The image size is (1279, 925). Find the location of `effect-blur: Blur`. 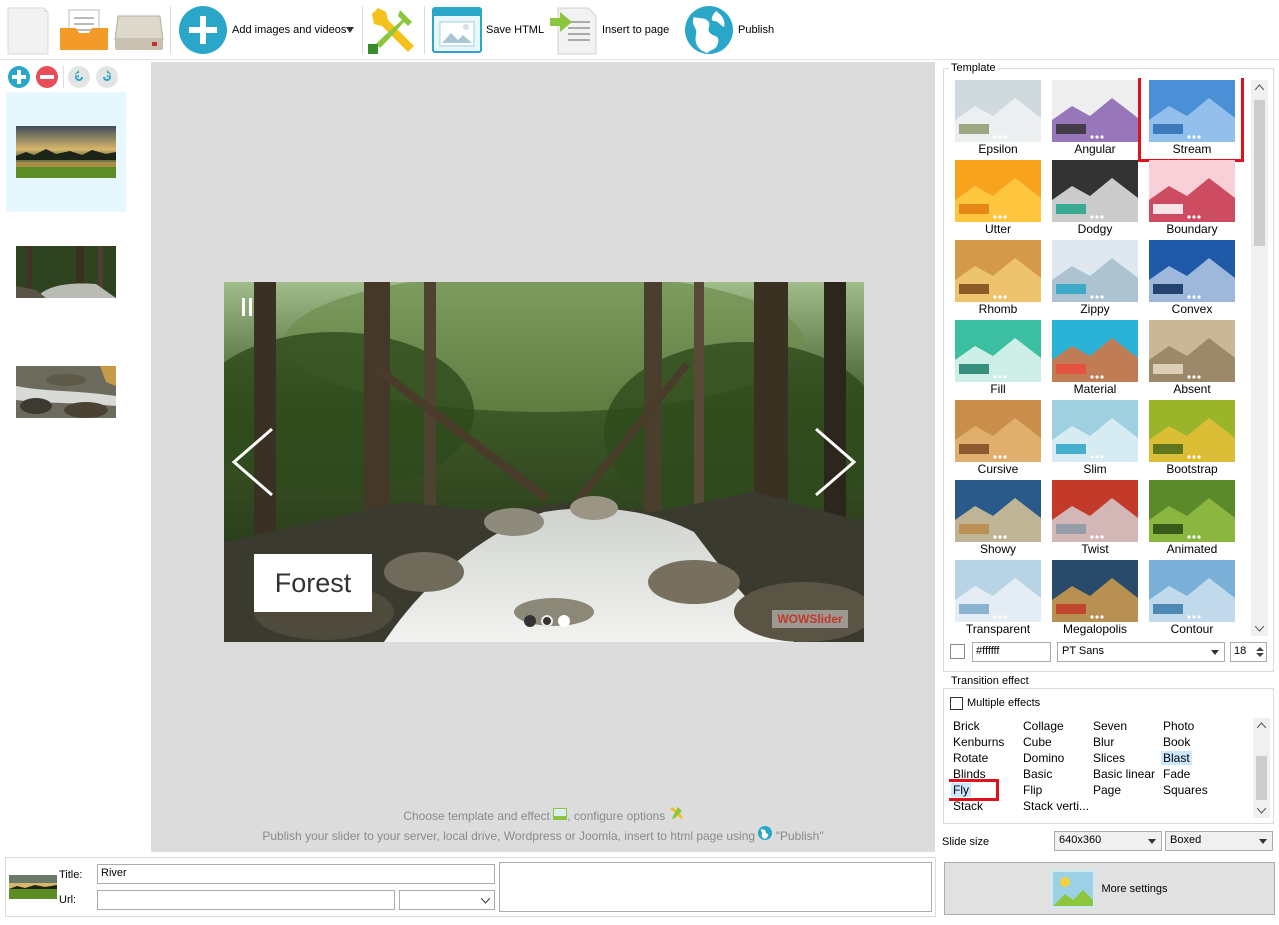

effect-blur: Blur is located at coordinates (1103, 742).